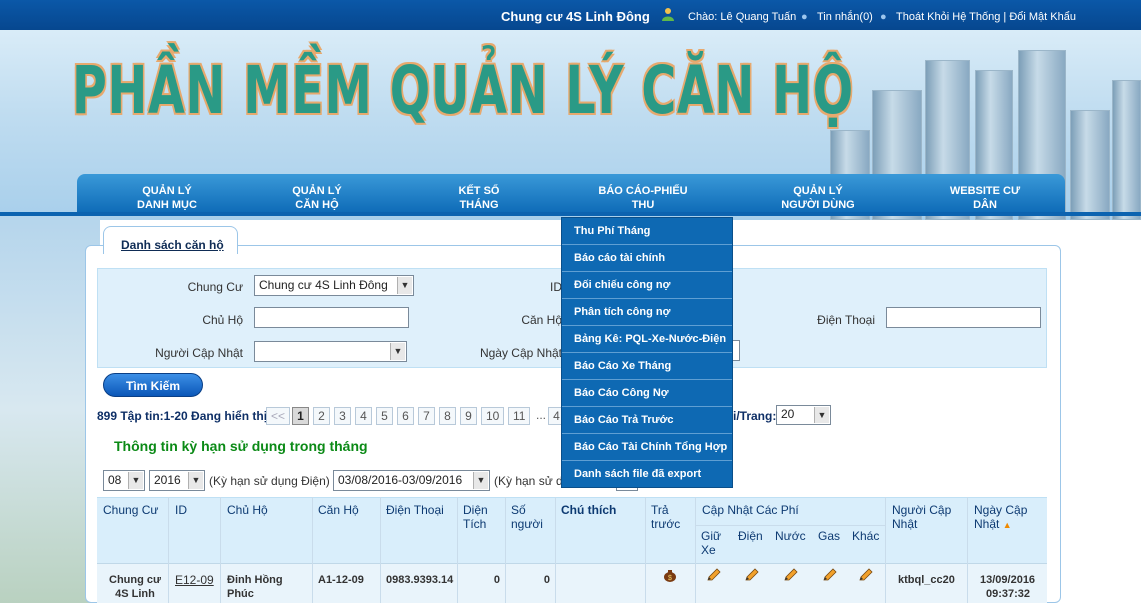  What do you see at coordinates (330, 351) in the screenshot?
I see `nguoi-cap-nhat-select: ▼` at bounding box center [330, 351].